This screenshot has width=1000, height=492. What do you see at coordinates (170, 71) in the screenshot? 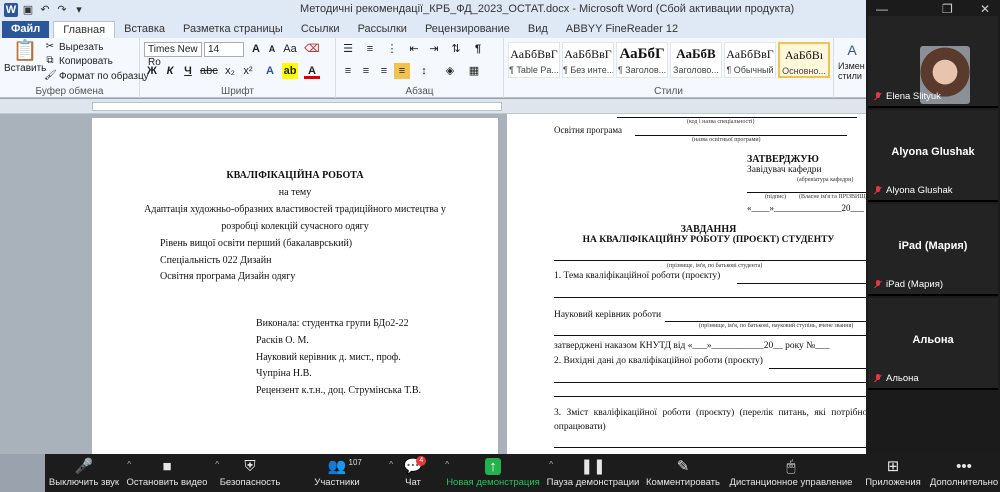
I see `italic-button: К` at bounding box center [170, 71].